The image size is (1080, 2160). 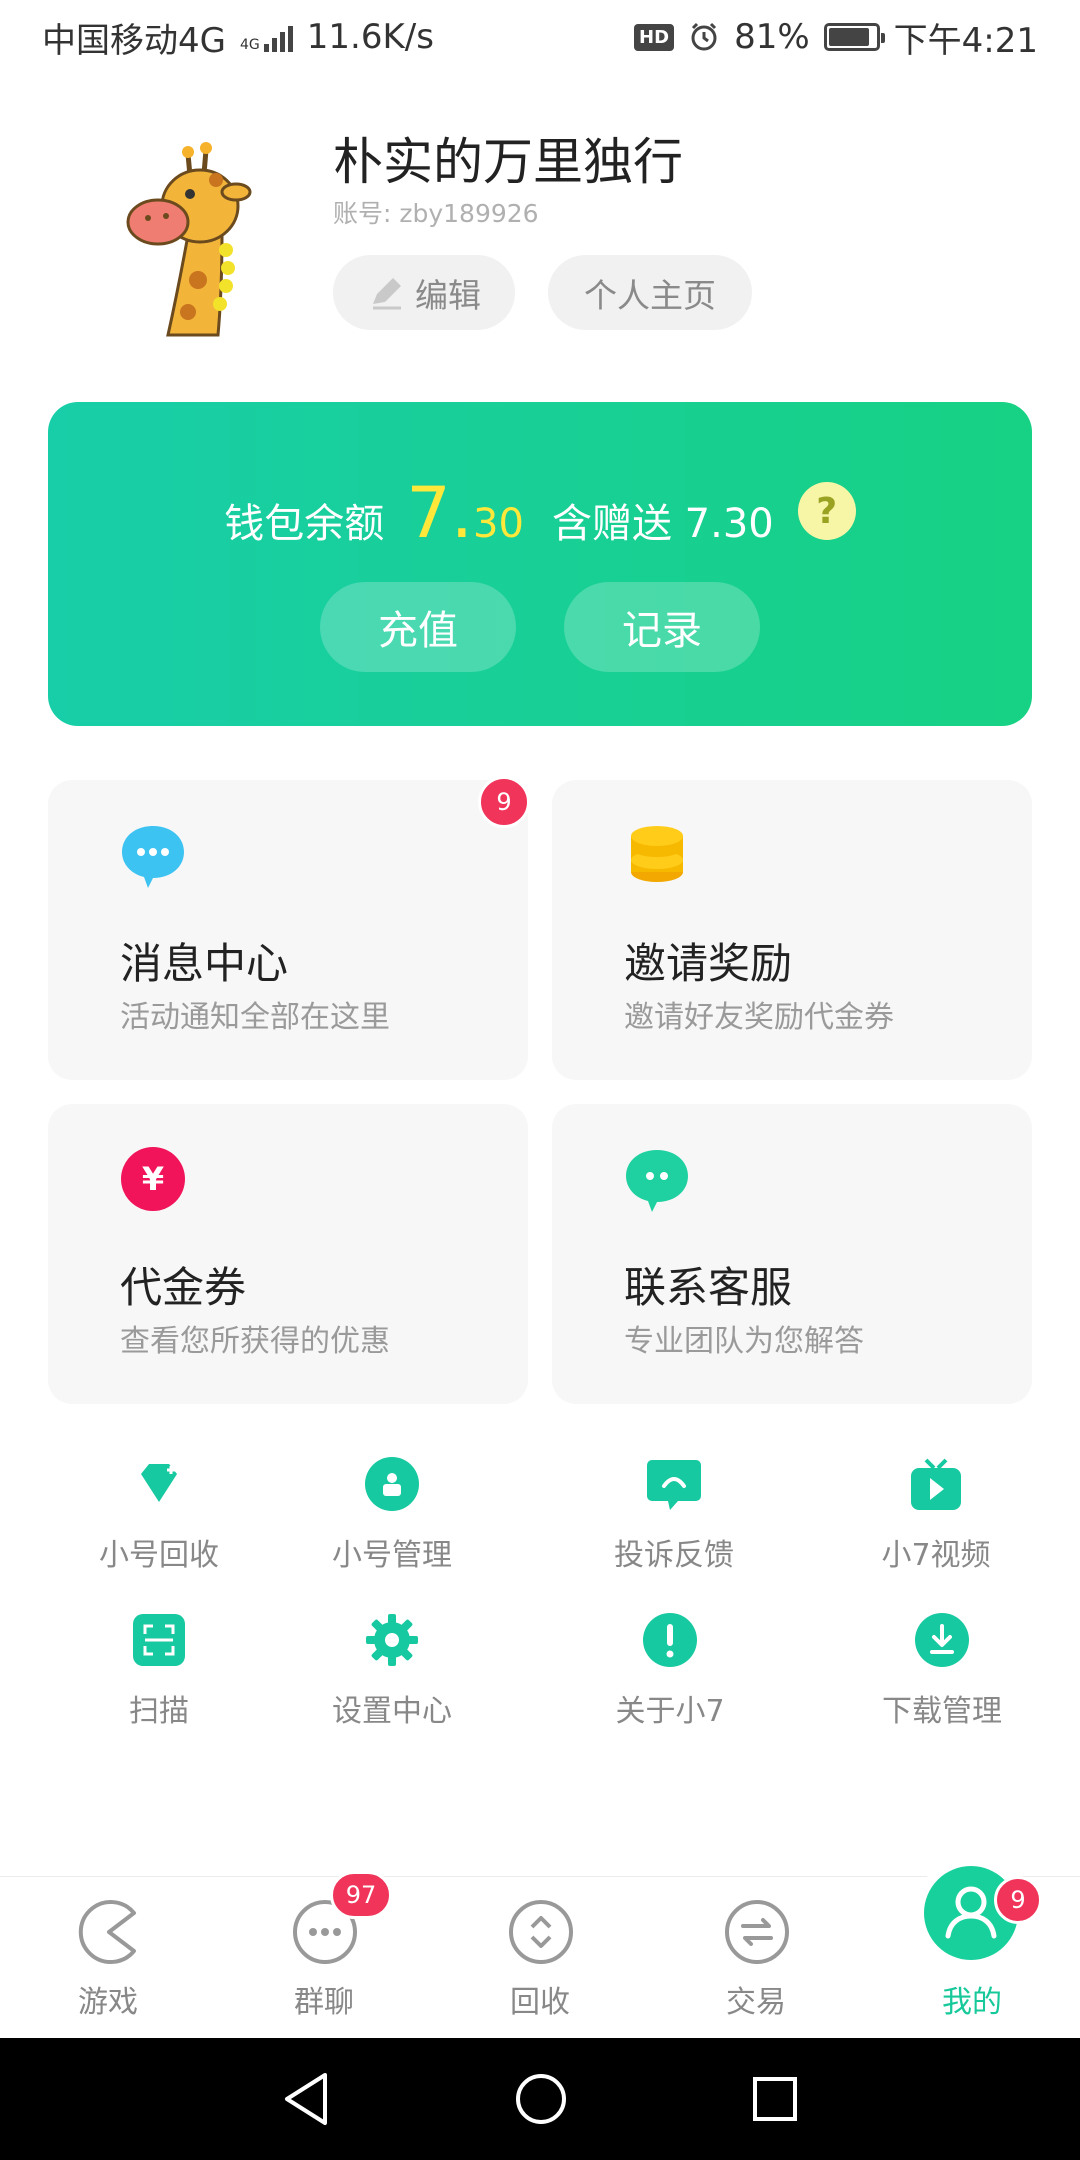 I want to click on grid-label: 下载管理, so click(x=942, y=1711).